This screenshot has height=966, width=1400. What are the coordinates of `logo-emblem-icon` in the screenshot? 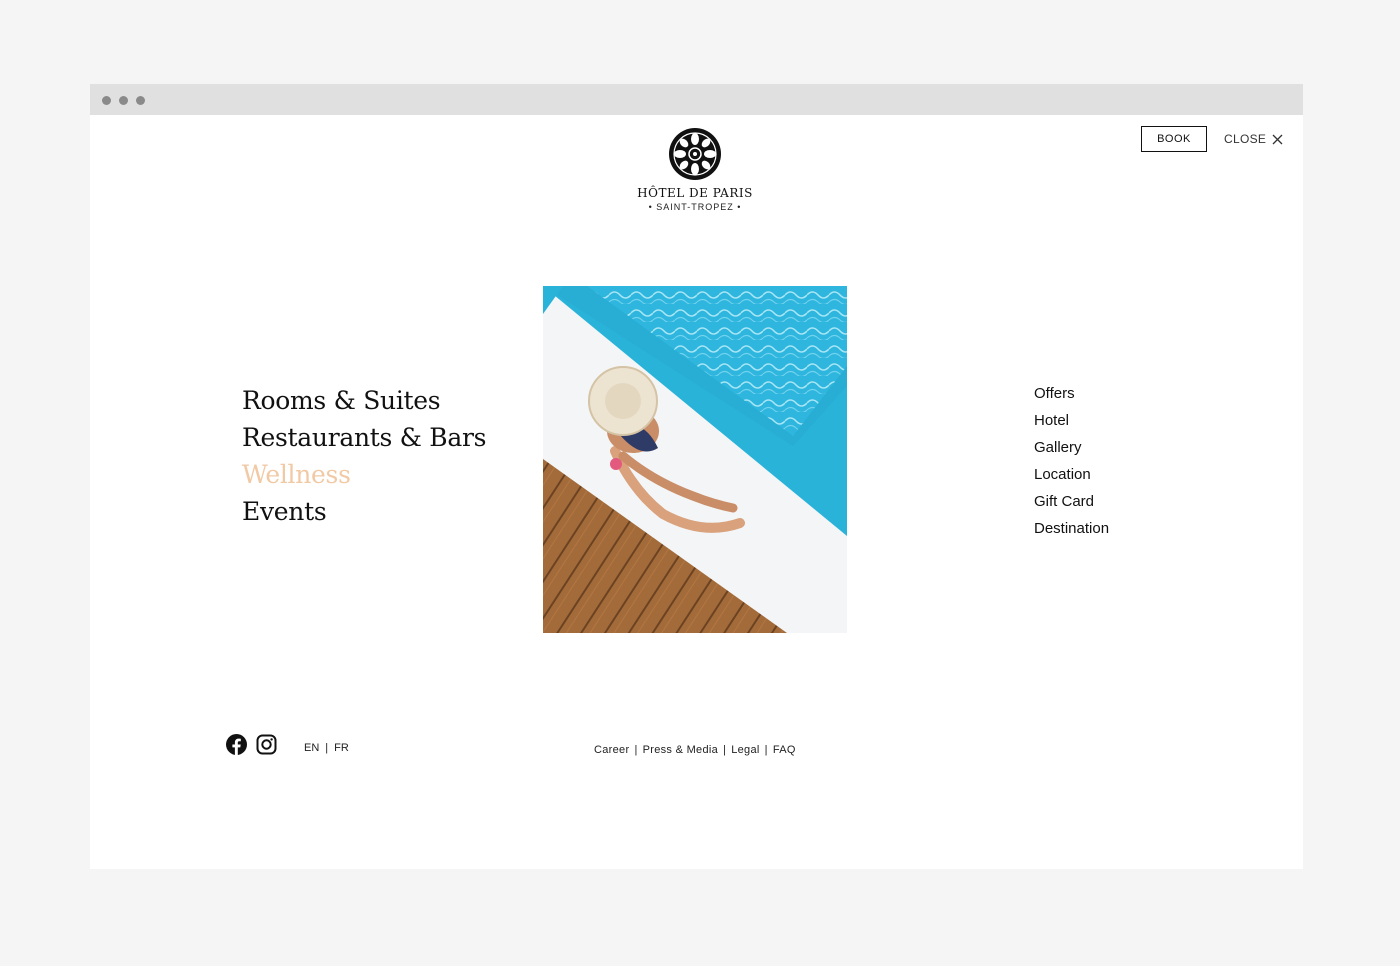 It's located at (695, 154).